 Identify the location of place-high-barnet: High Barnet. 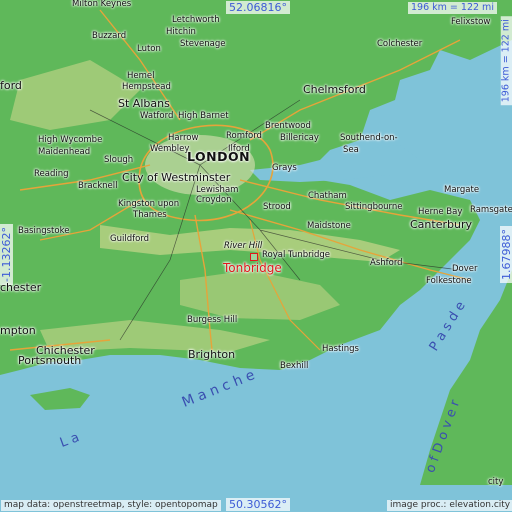
(203, 116).